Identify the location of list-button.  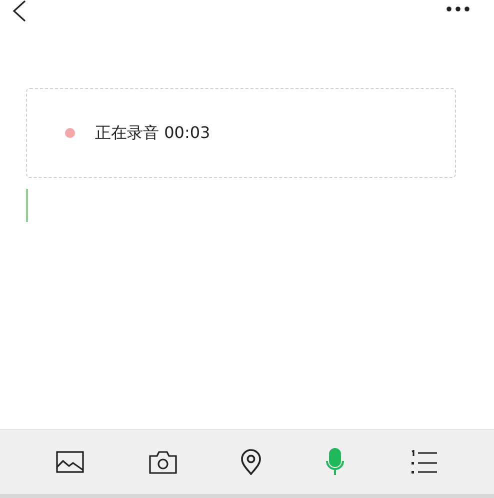
(424, 462).